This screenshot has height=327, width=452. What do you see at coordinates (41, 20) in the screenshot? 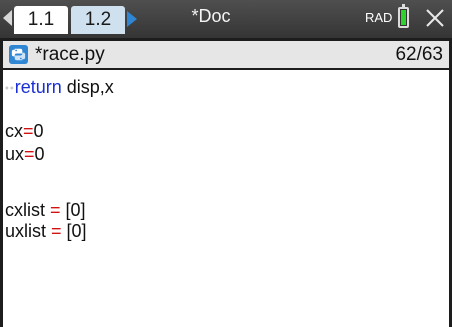
I see `tab-1-1: 1.1` at bounding box center [41, 20].